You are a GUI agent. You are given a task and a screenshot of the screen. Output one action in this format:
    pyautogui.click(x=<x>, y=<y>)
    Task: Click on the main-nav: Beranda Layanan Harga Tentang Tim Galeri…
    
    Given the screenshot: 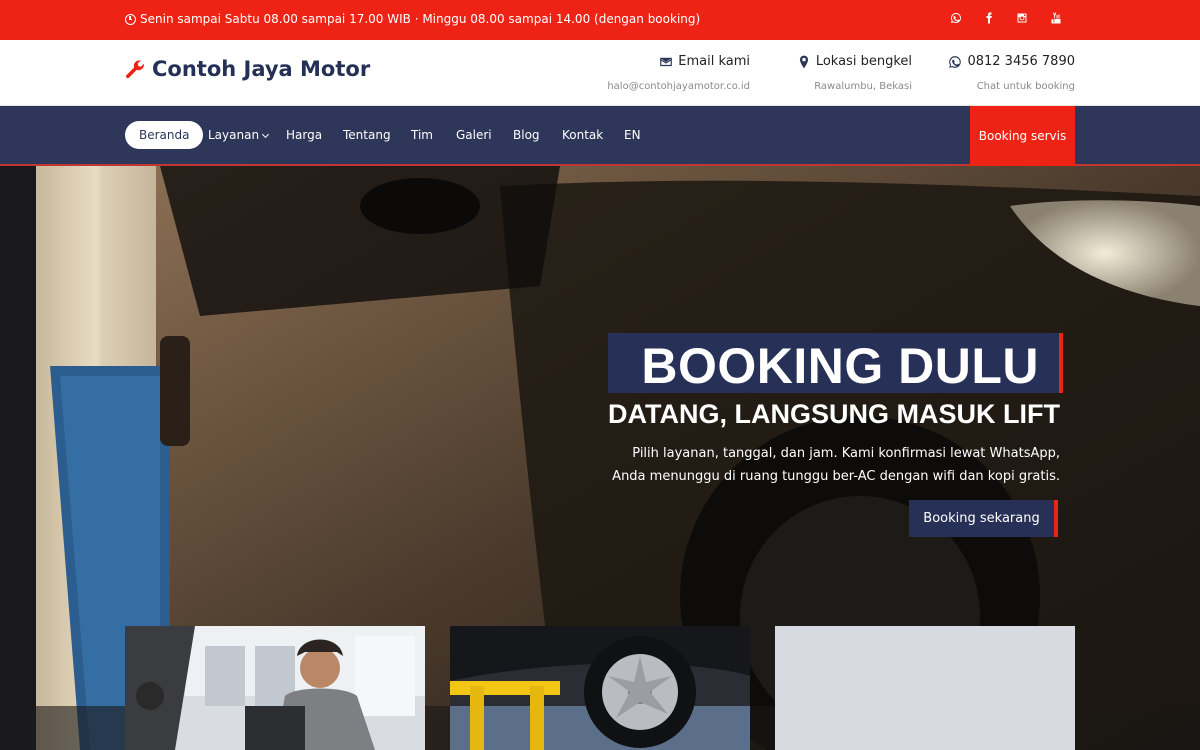 What is the action you would take?
    pyautogui.click(x=600, y=136)
    